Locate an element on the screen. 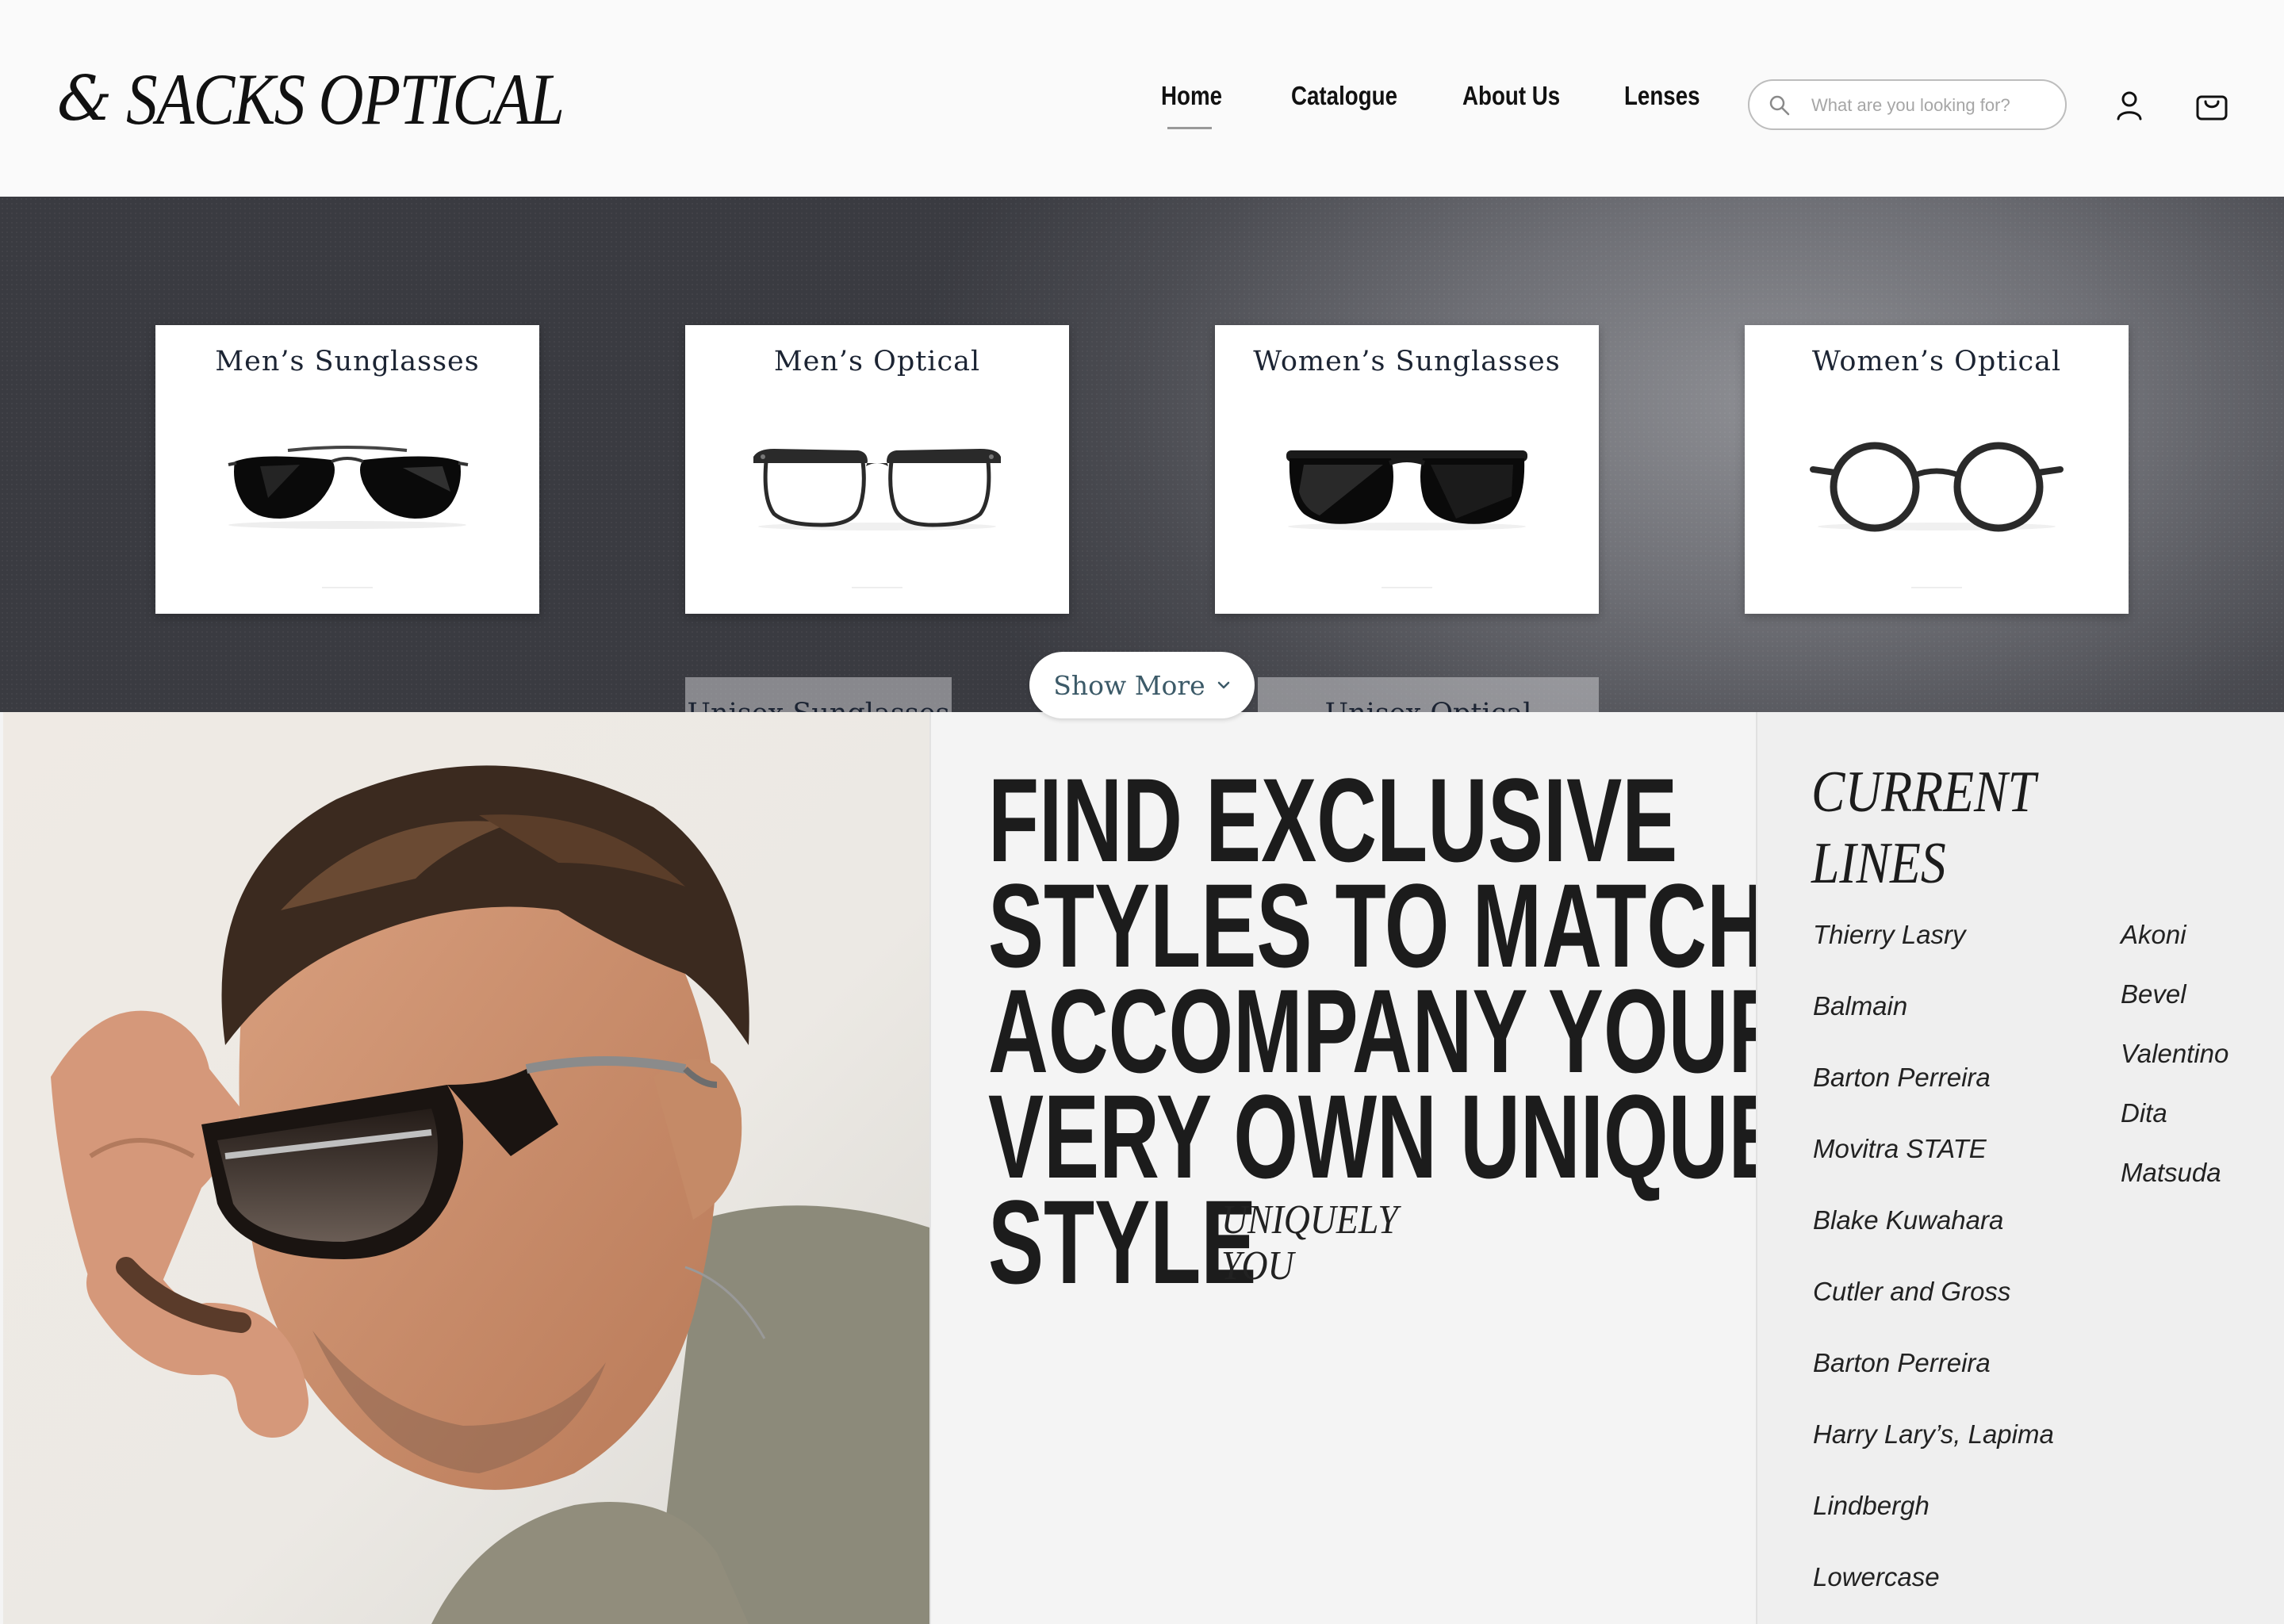 Image resolution: width=2284 pixels, height=1624 pixels. account-icon is located at coordinates (2129, 105).